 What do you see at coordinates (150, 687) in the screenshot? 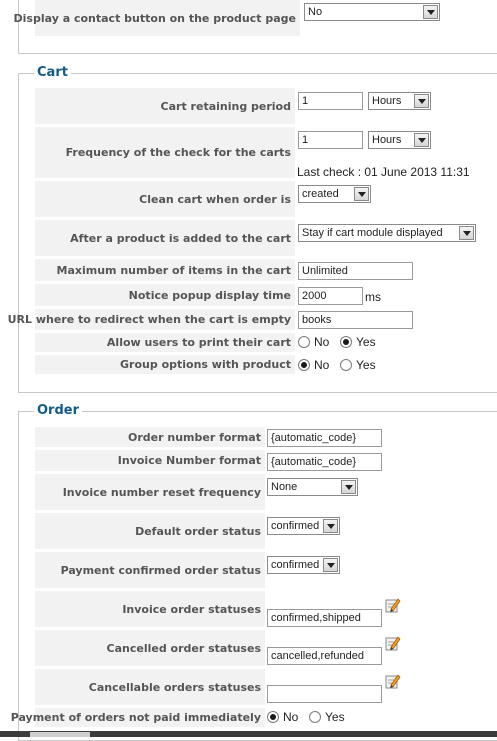
I see `cancellable-statuses-label: Cancellable orders statuses` at bounding box center [150, 687].